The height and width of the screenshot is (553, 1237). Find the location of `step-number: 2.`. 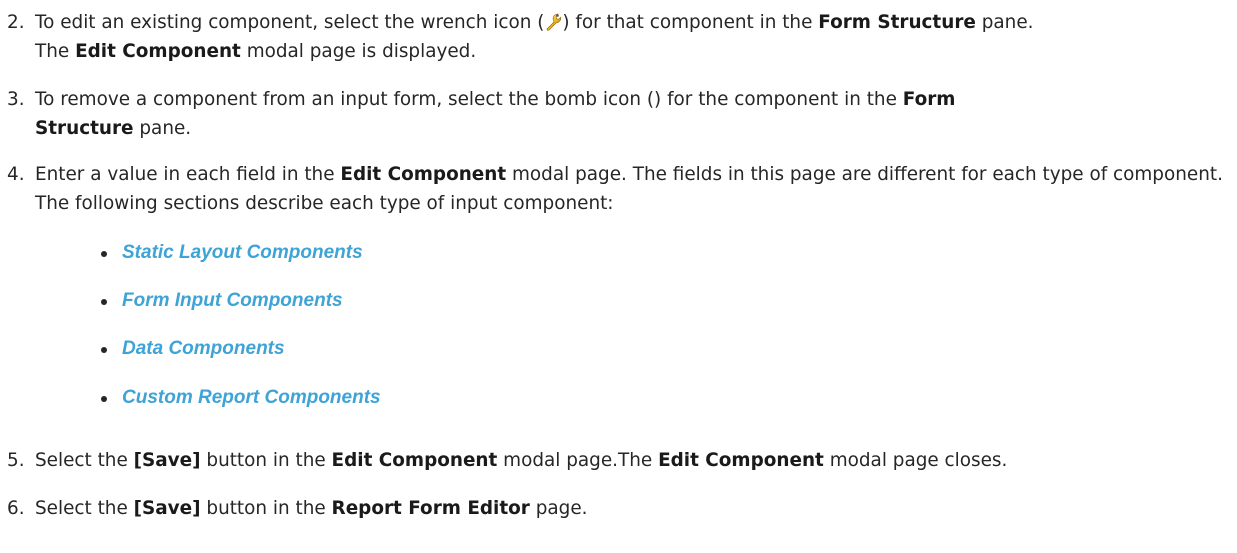

step-number: 2. is located at coordinates (16, 22).